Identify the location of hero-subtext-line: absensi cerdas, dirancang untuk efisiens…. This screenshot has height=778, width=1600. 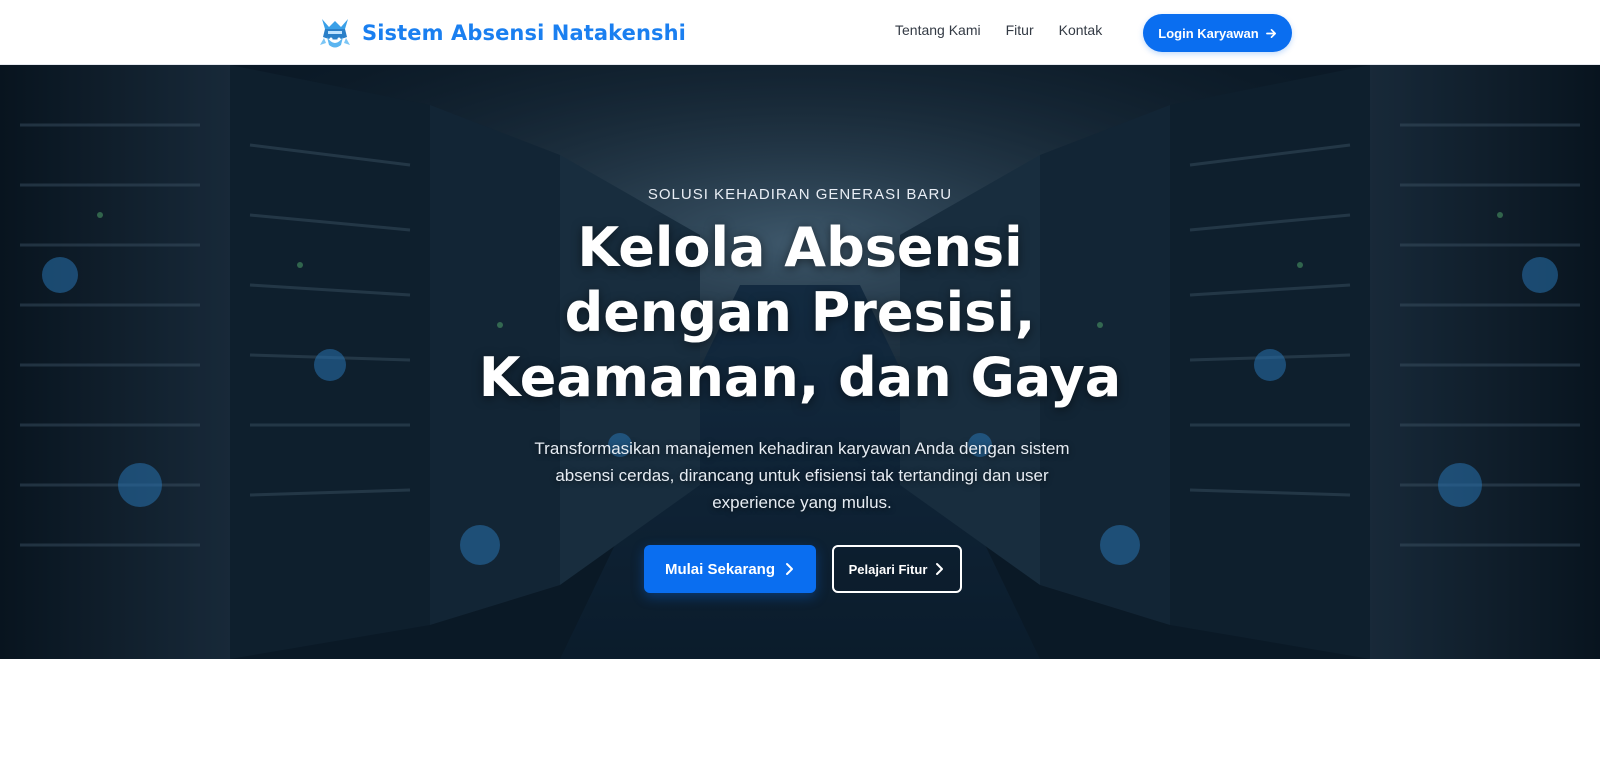
(802, 475).